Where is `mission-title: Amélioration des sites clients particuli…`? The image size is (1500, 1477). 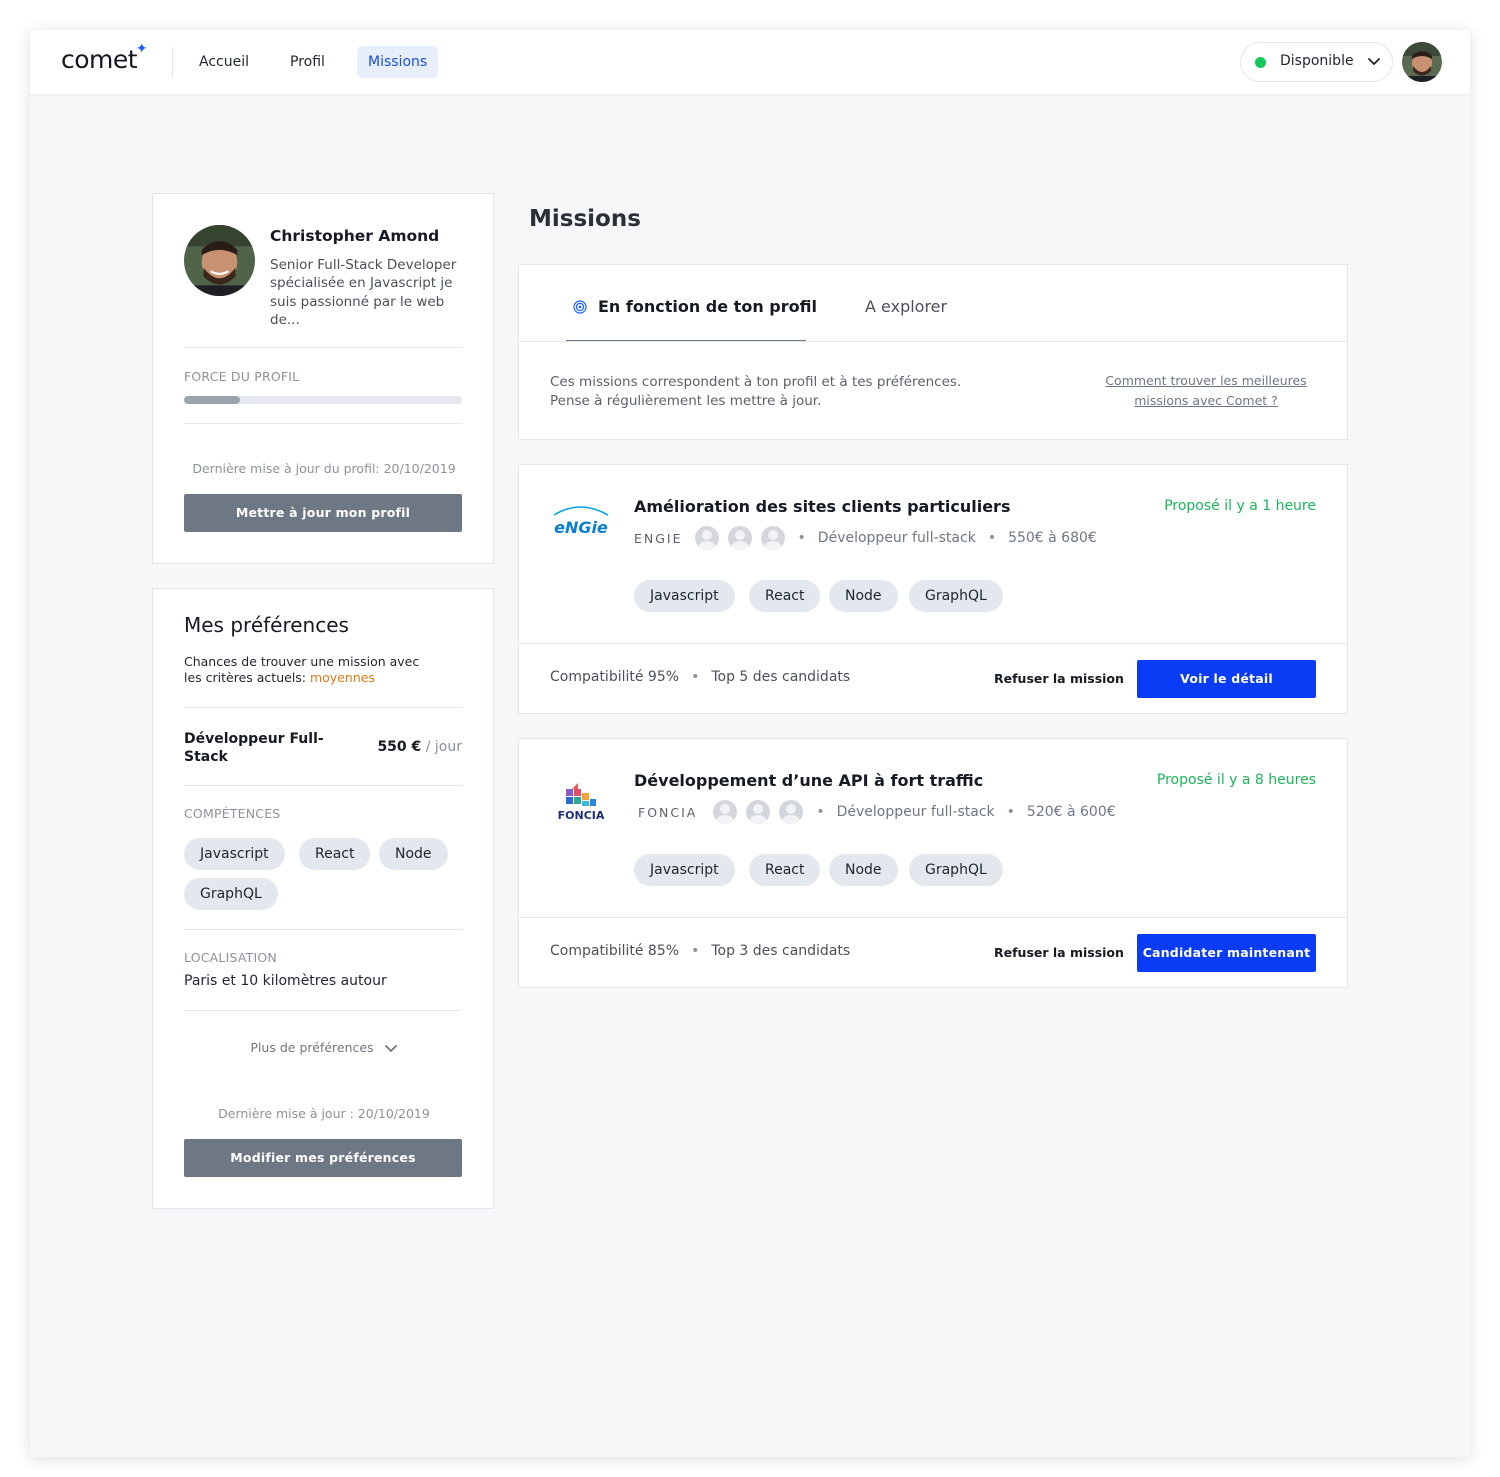 mission-title: Amélioration des sites clients particuli… is located at coordinates (822, 506).